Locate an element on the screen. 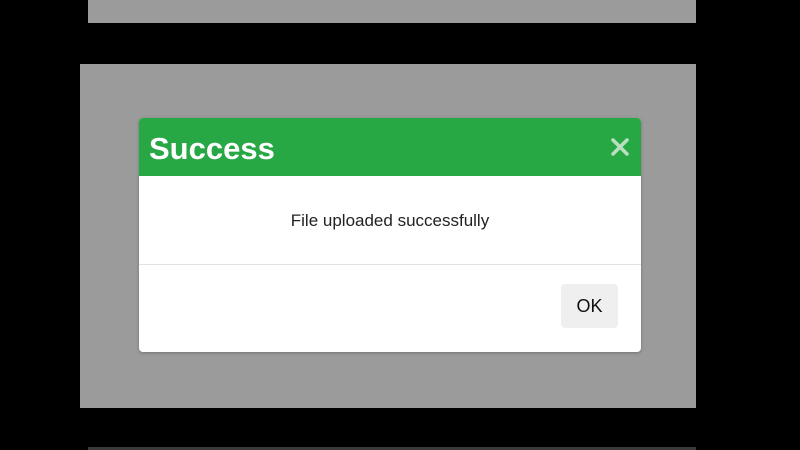 Image resolution: width=800 pixels, height=450 pixels. dialog-header: Success is located at coordinates (390, 147).